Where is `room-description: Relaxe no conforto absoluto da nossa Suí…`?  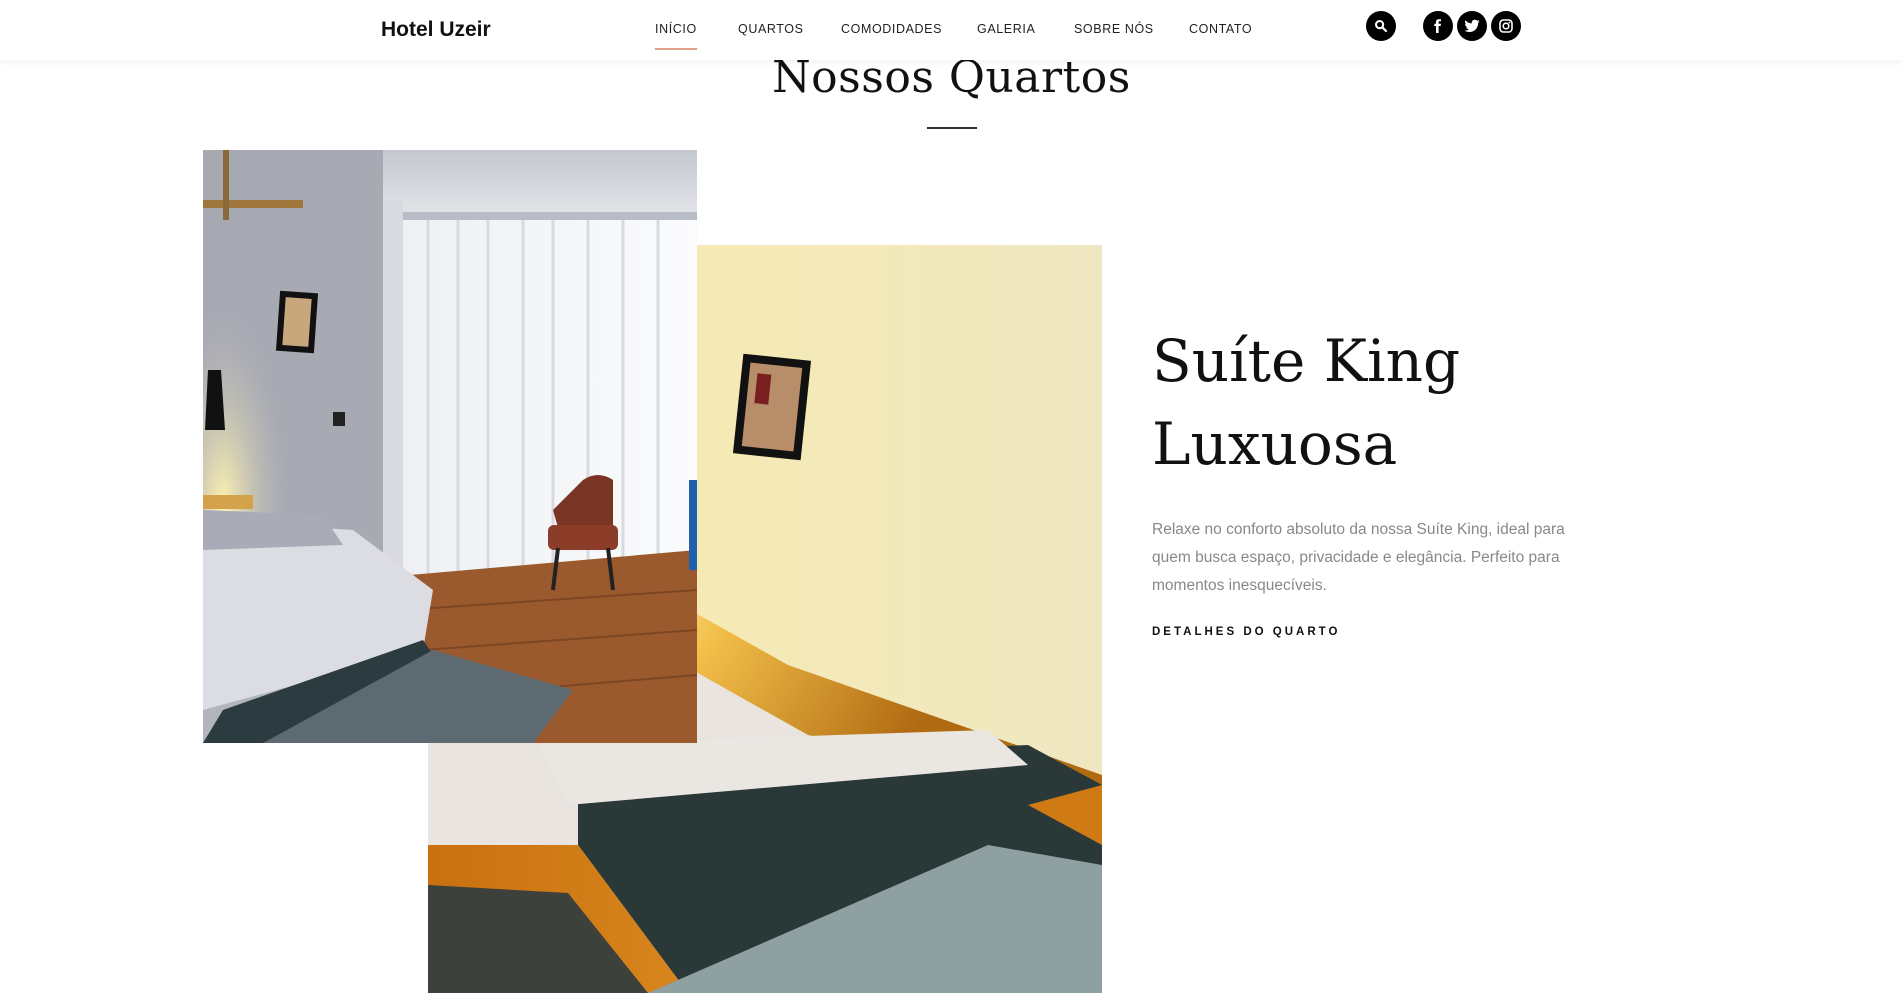
room-description: Relaxe no conforto absoluto da nossa Suí… is located at coordinates (1358, 557).